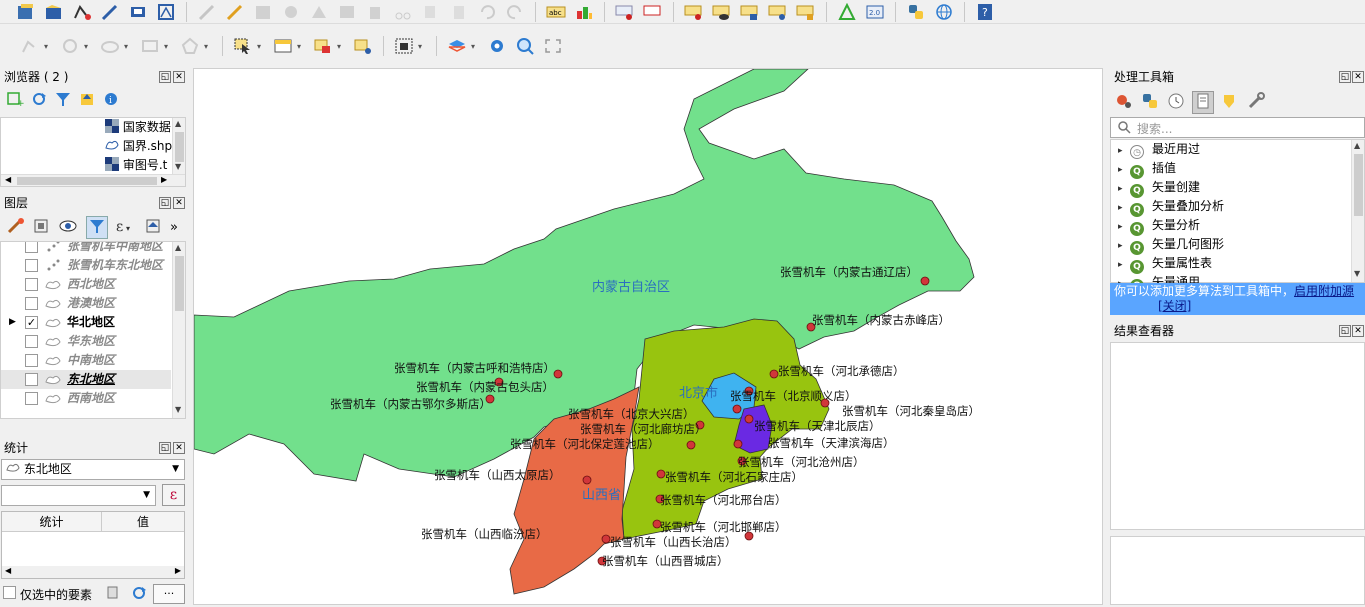  Describe the element at coordinates (93, 180) in the screenshot. I see `browser-hscrollbar: ◀ ▶` at that location.